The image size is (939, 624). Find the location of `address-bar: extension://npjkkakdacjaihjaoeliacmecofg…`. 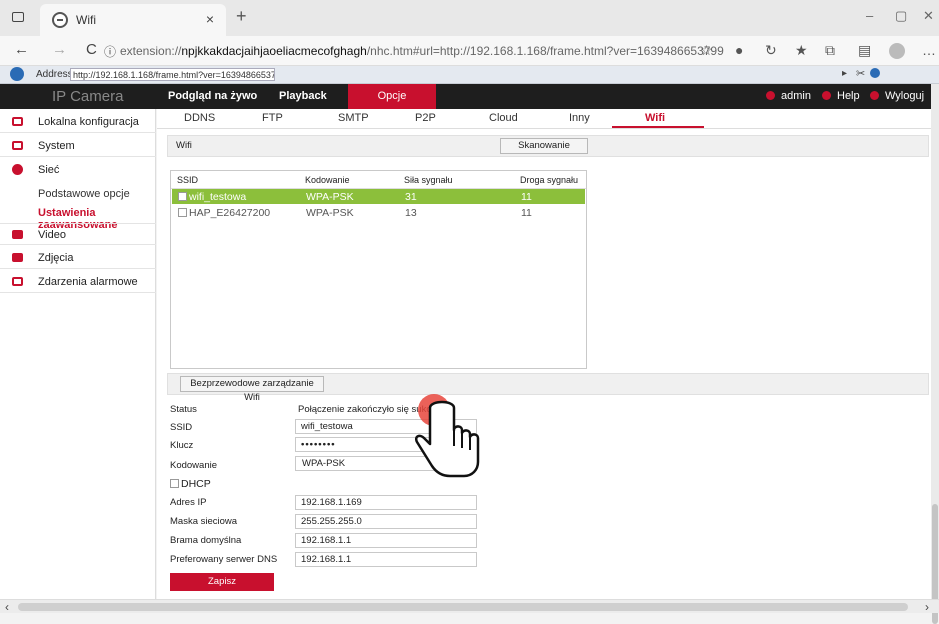

address-bar: extension://npjkkakdacjaihjaoeliacmecofg… is located at coordinates (422, 51).